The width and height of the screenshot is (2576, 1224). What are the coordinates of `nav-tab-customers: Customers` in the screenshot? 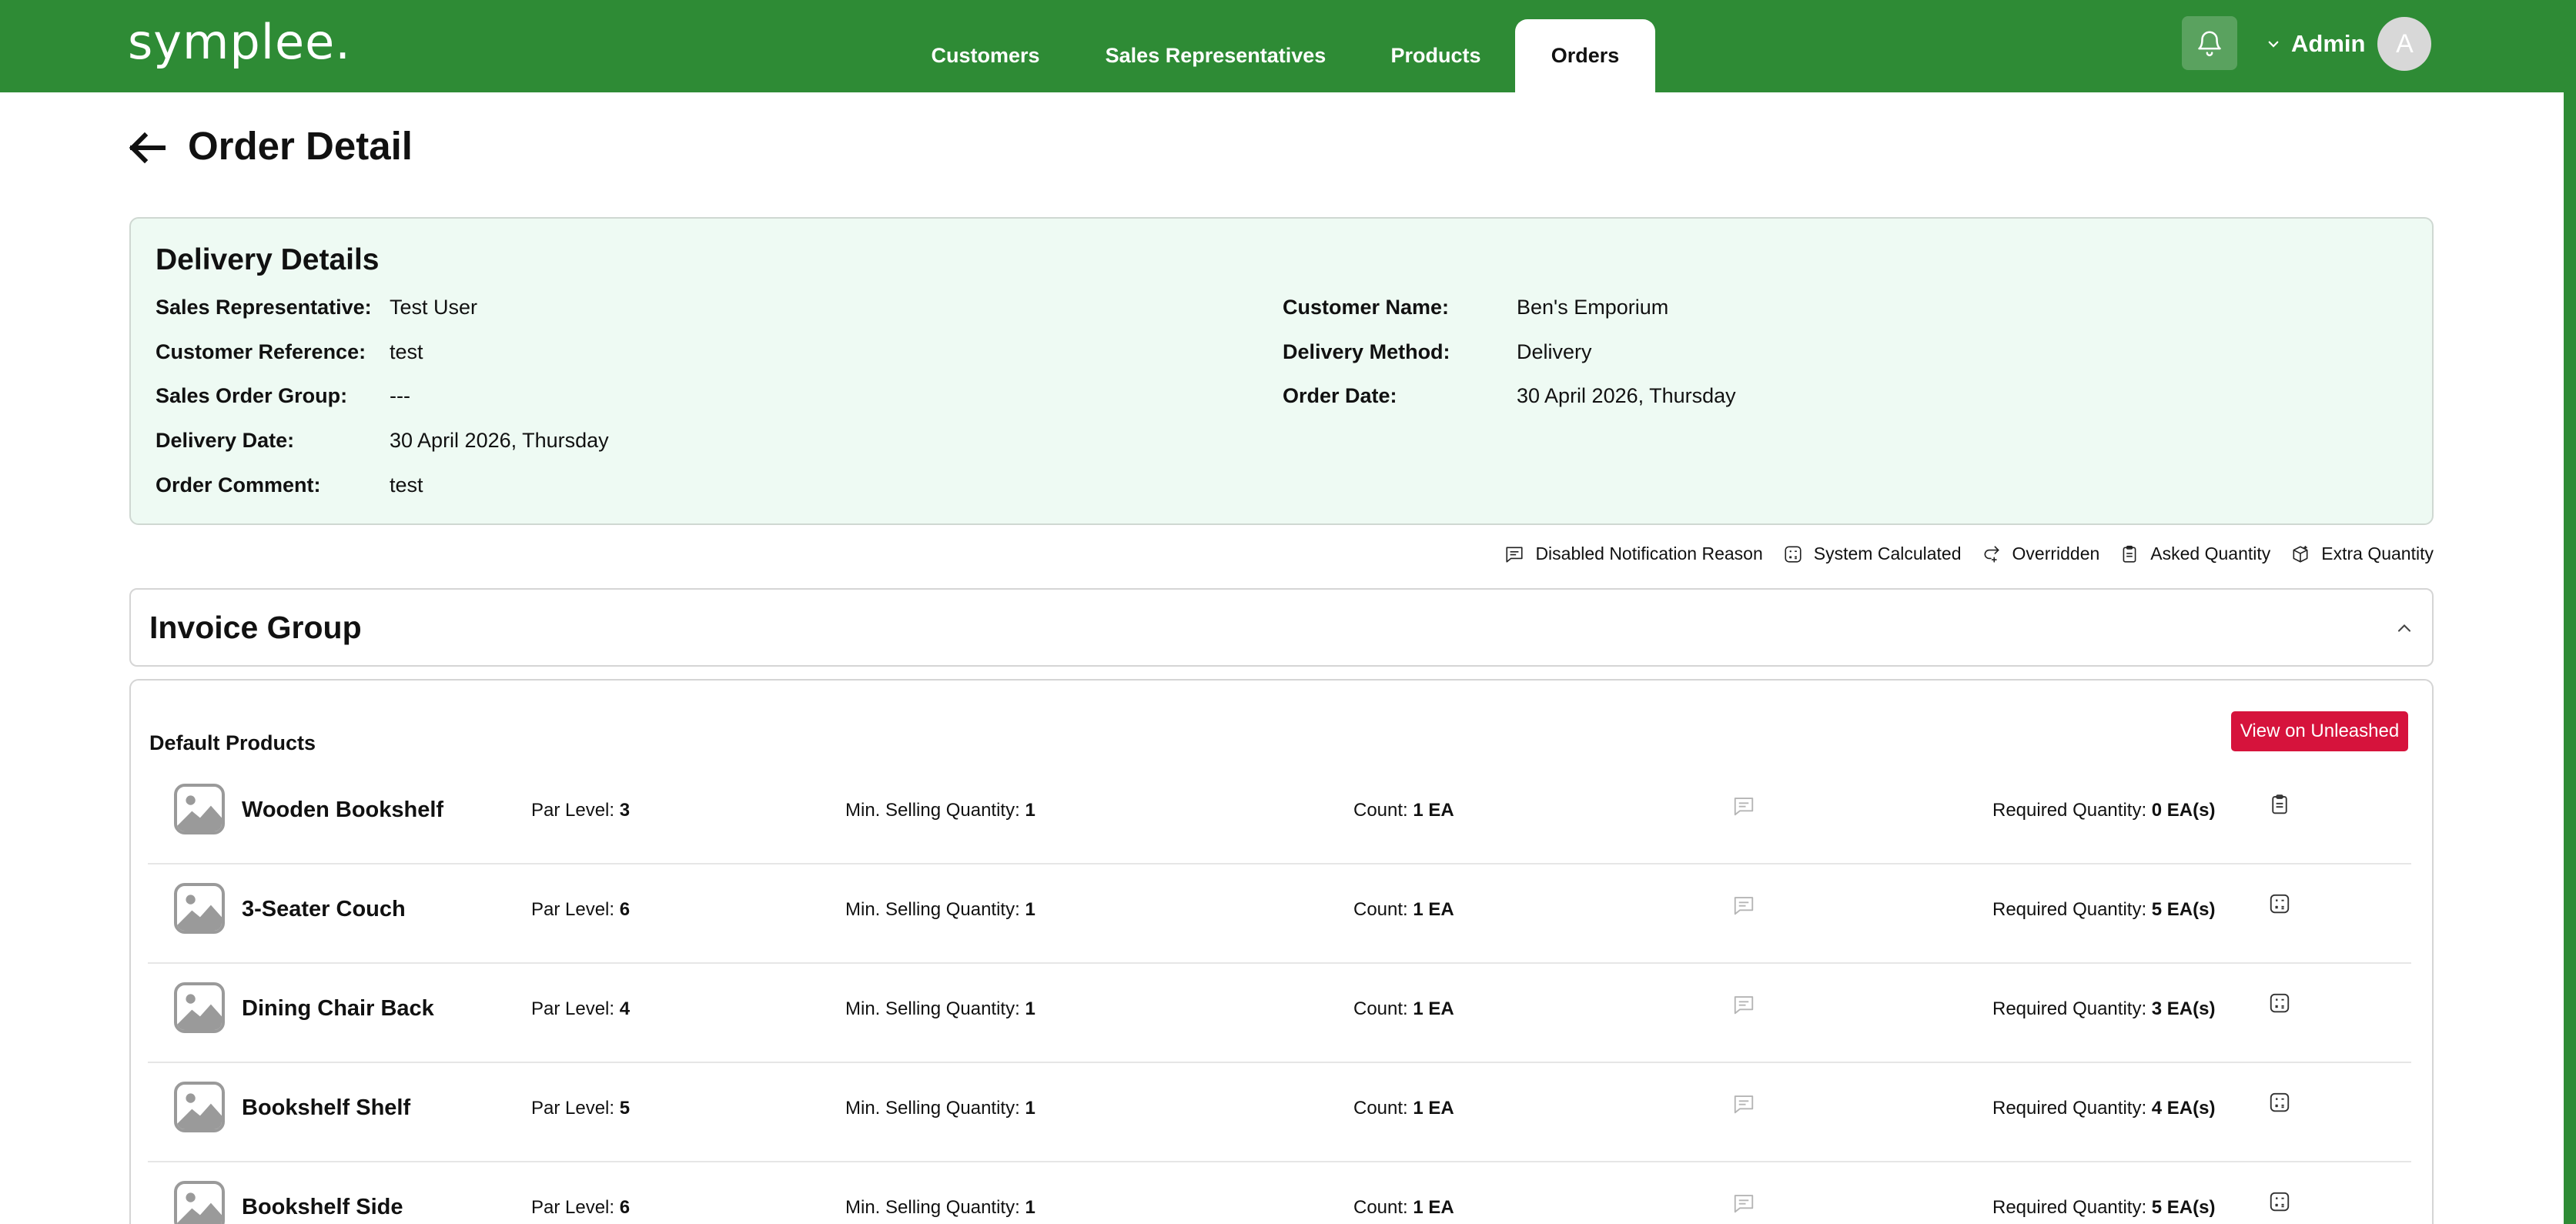 It's located at (986, 55).